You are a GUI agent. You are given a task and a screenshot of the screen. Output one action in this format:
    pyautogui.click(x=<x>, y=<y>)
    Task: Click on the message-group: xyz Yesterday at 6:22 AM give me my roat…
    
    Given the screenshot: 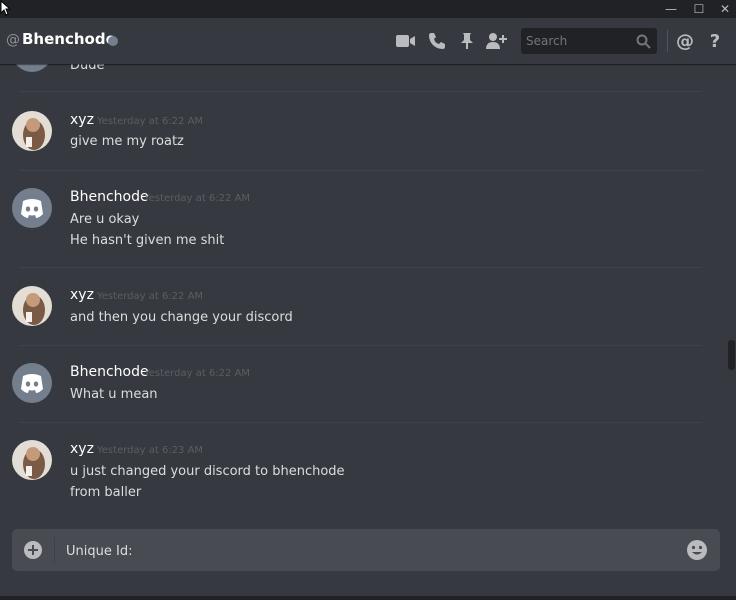 What is the action you would take?
    pyautogui.click(x=358, y=135)
    